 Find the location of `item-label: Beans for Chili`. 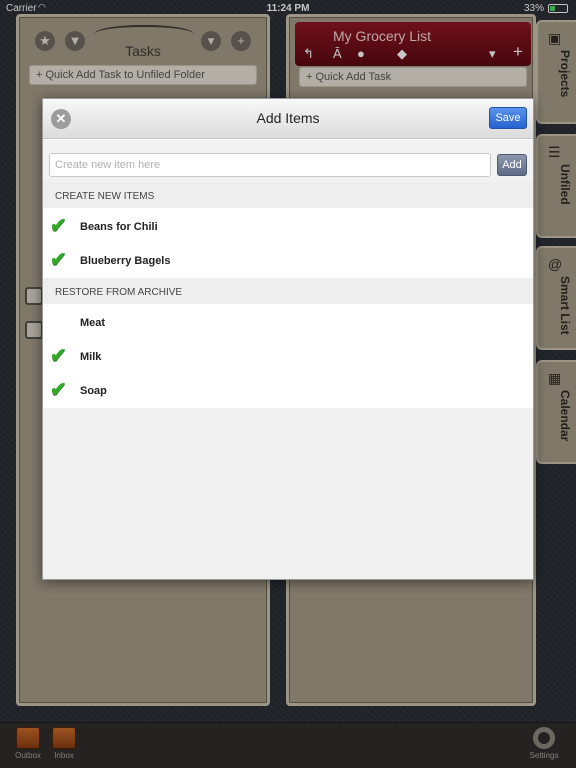

item-label: Beans for Chili is located at coordinates (119, 227).